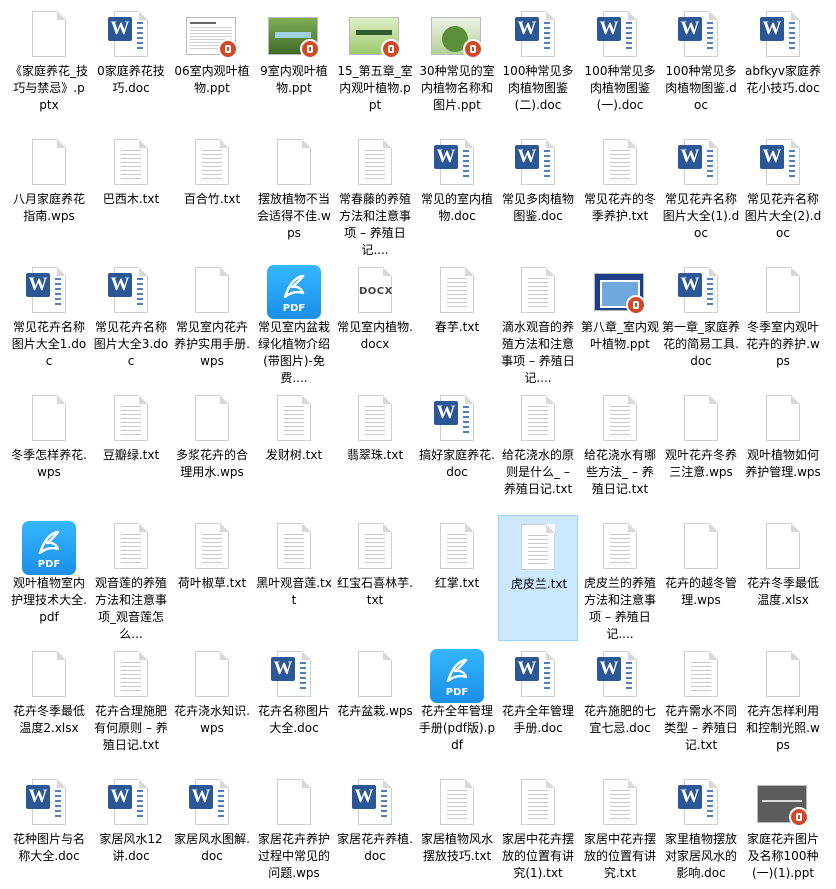 The width and height of the screenshot is (836, 889). I want to click on file-item: W 常见花卉名称图片大全1.doc, so click(49, 322).